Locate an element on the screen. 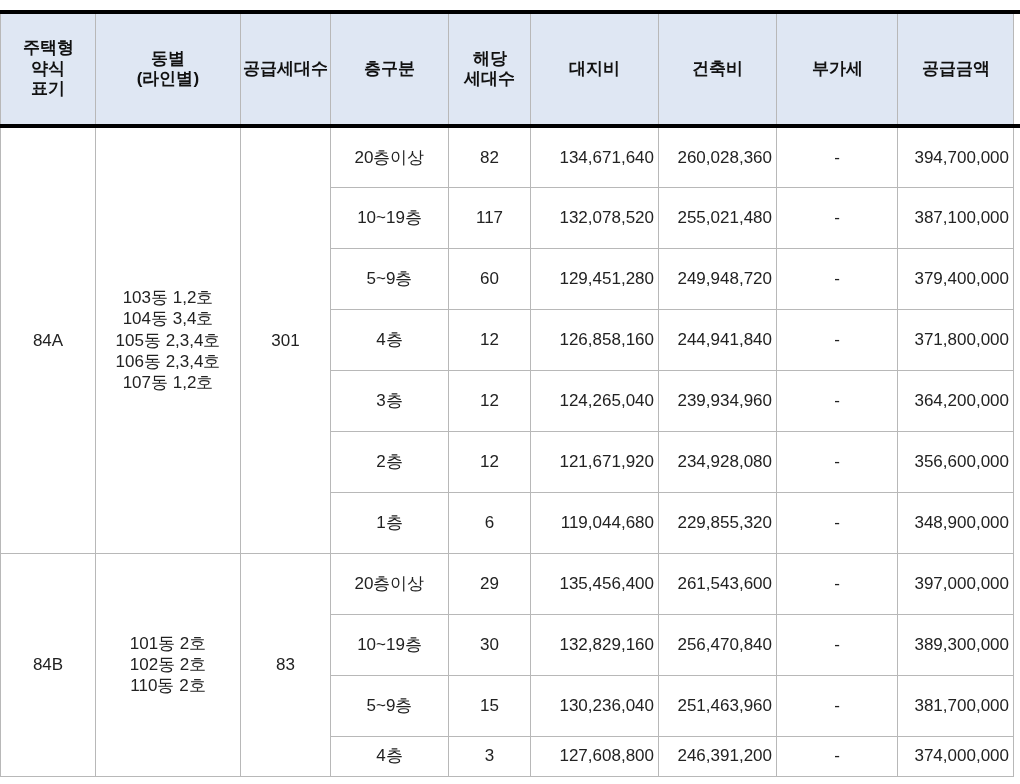  table-cell: 134,671,640 is located at coordinates (594, 156).